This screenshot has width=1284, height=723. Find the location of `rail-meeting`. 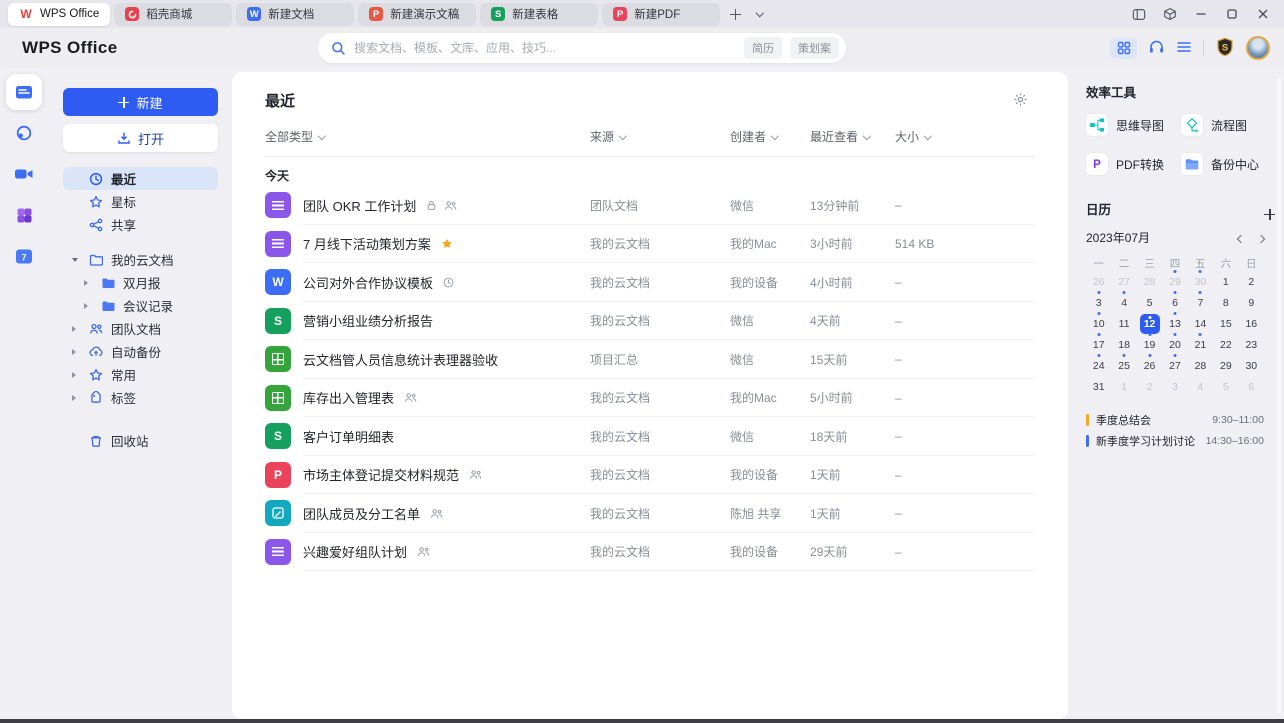

rail-meeting is located at coordinates (24, 174).